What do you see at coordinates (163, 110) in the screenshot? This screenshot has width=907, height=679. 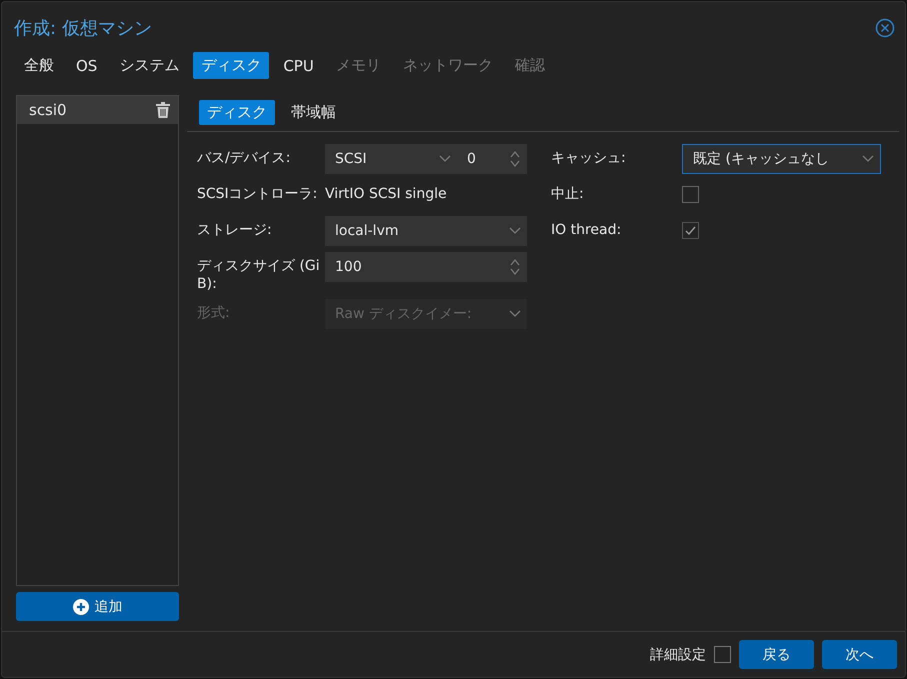 I see `trash-icon` at bounding box center [163, 110].